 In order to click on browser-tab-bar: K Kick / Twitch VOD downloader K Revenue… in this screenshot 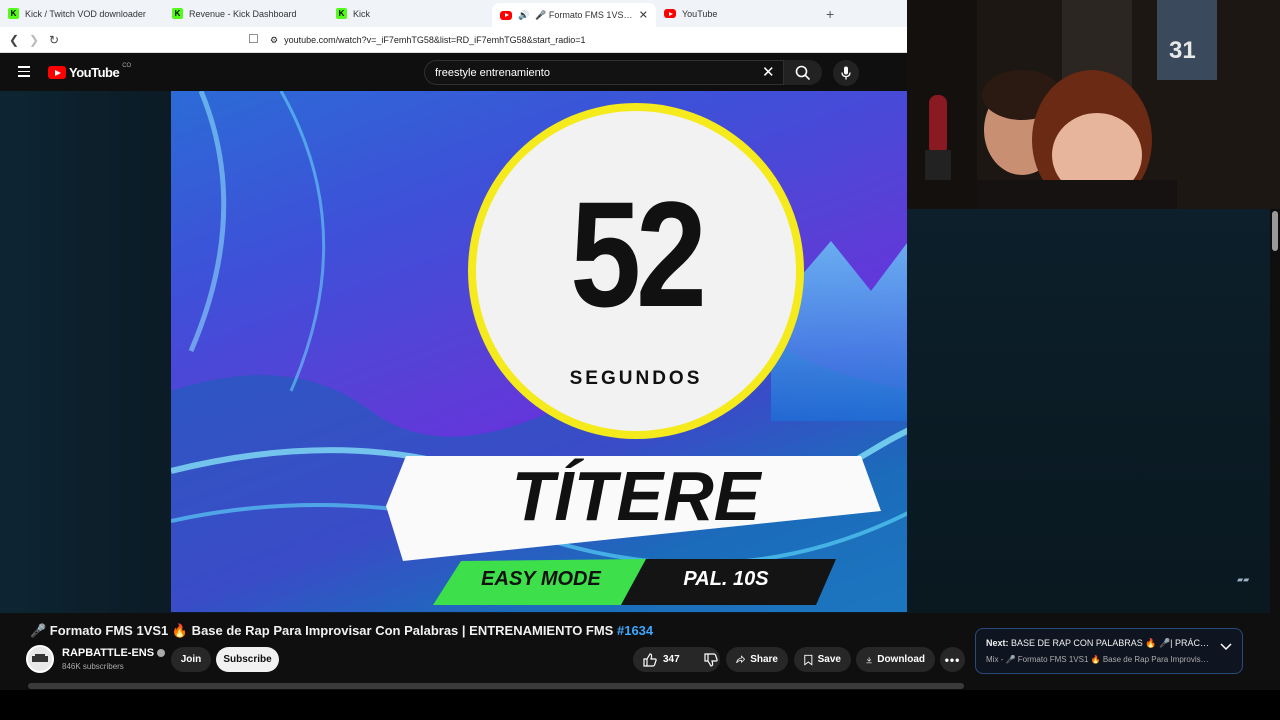, I will do `click(453, 13)`.